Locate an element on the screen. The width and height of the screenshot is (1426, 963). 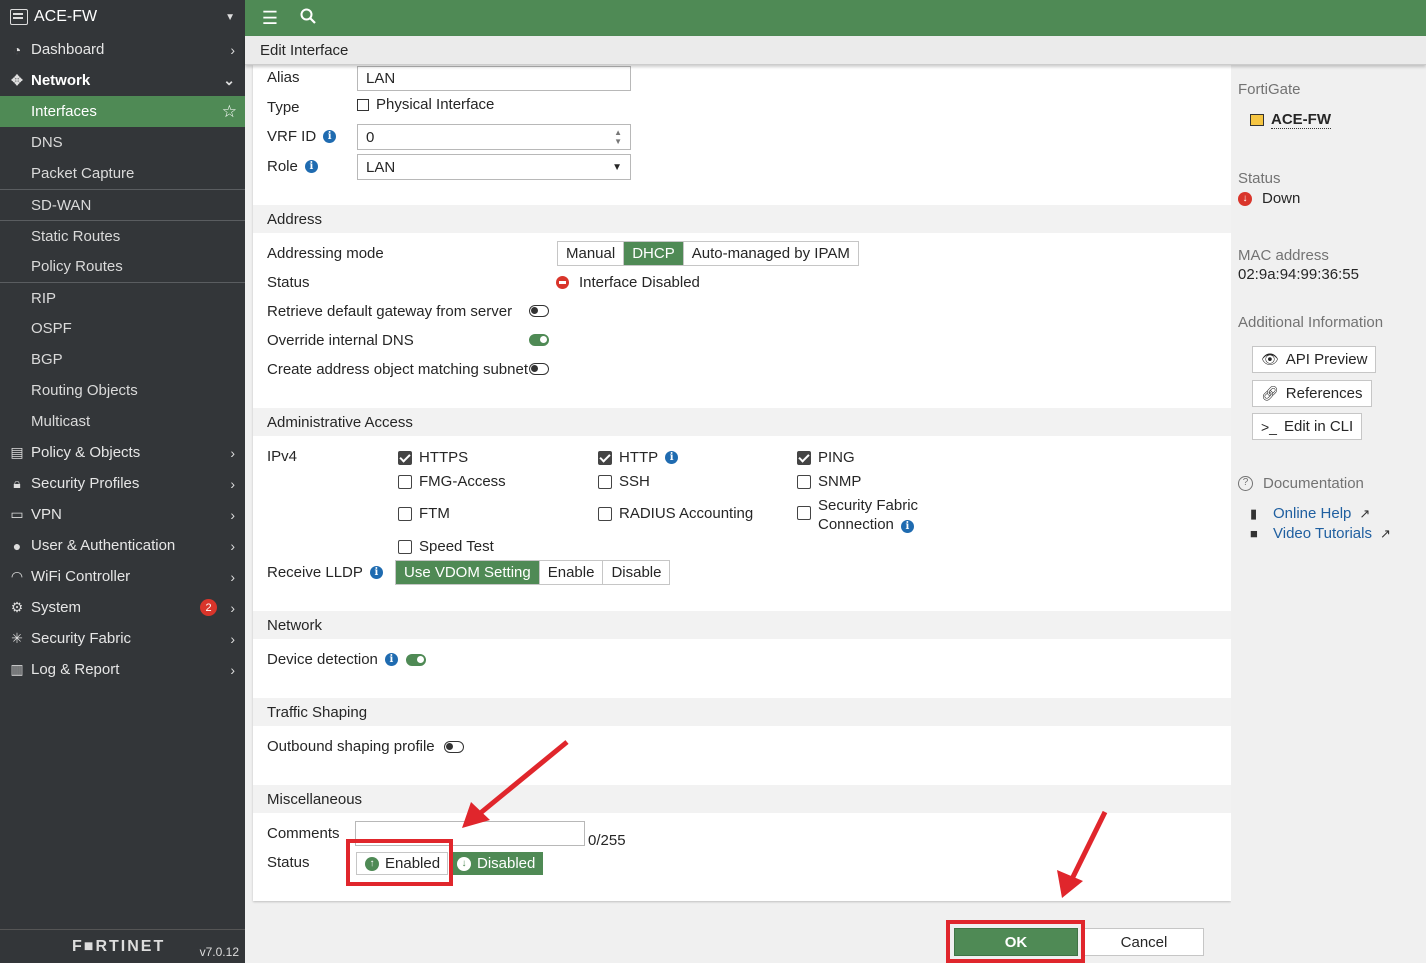
api-preview-button: 👁︎ API Preview is located at coordinates (1314, 359).